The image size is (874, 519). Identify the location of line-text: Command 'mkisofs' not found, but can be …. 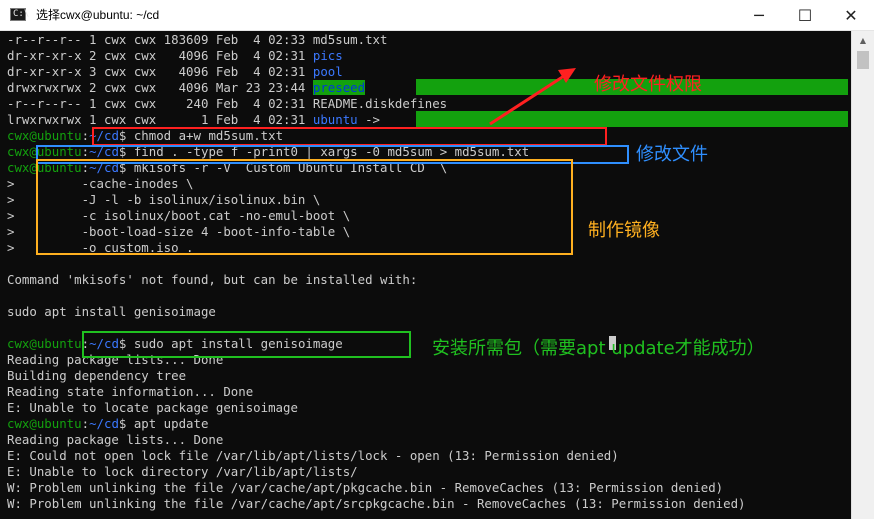
(212, 279).